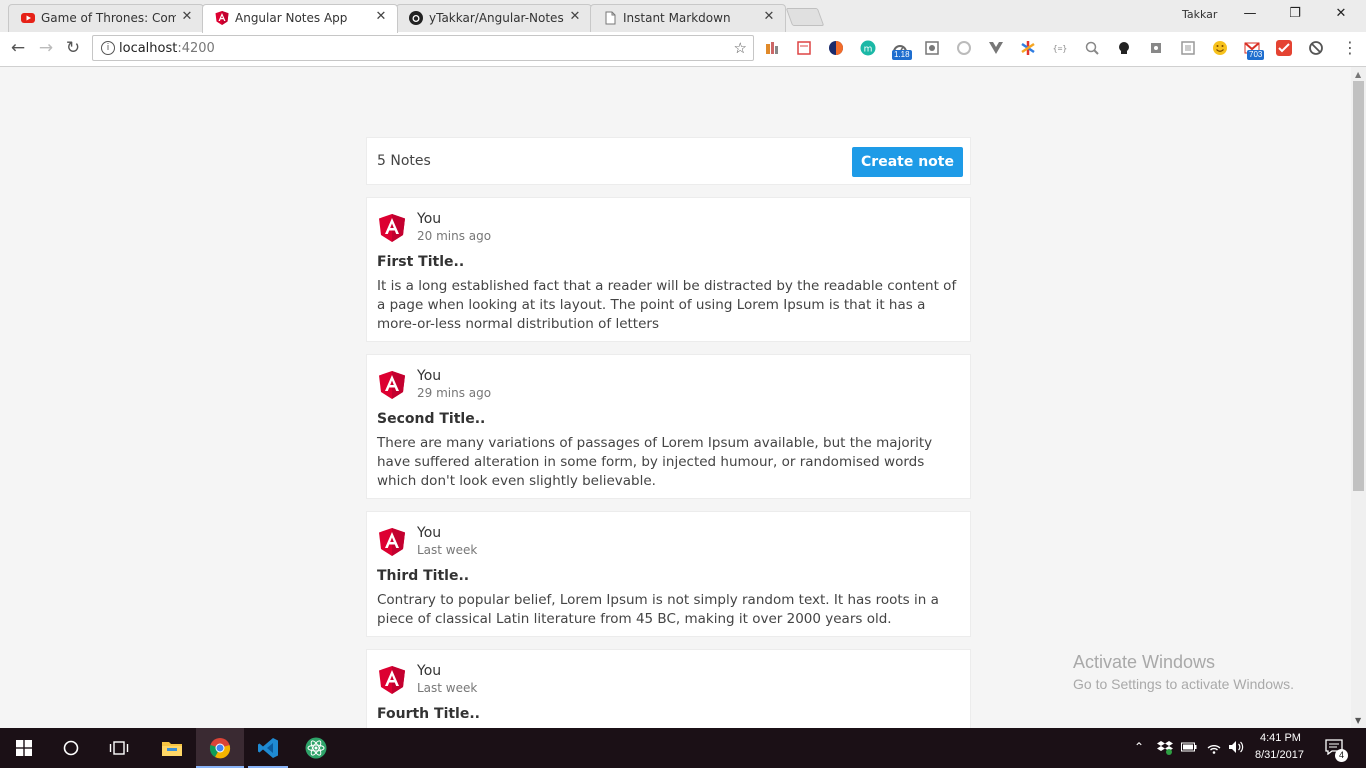 Image resolution: width=1366 pixels, height=768 pixels. I want to click on folder-icon, so click(172, 749).